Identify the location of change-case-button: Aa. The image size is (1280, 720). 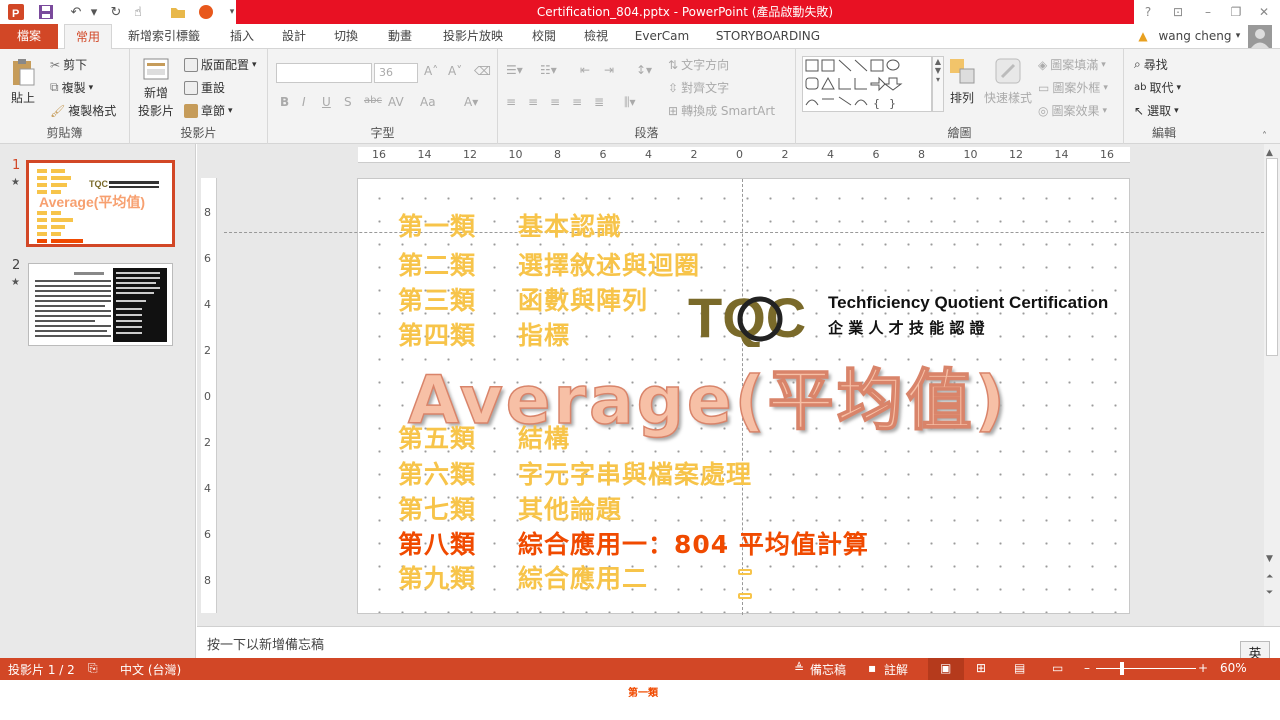
(428, 102).